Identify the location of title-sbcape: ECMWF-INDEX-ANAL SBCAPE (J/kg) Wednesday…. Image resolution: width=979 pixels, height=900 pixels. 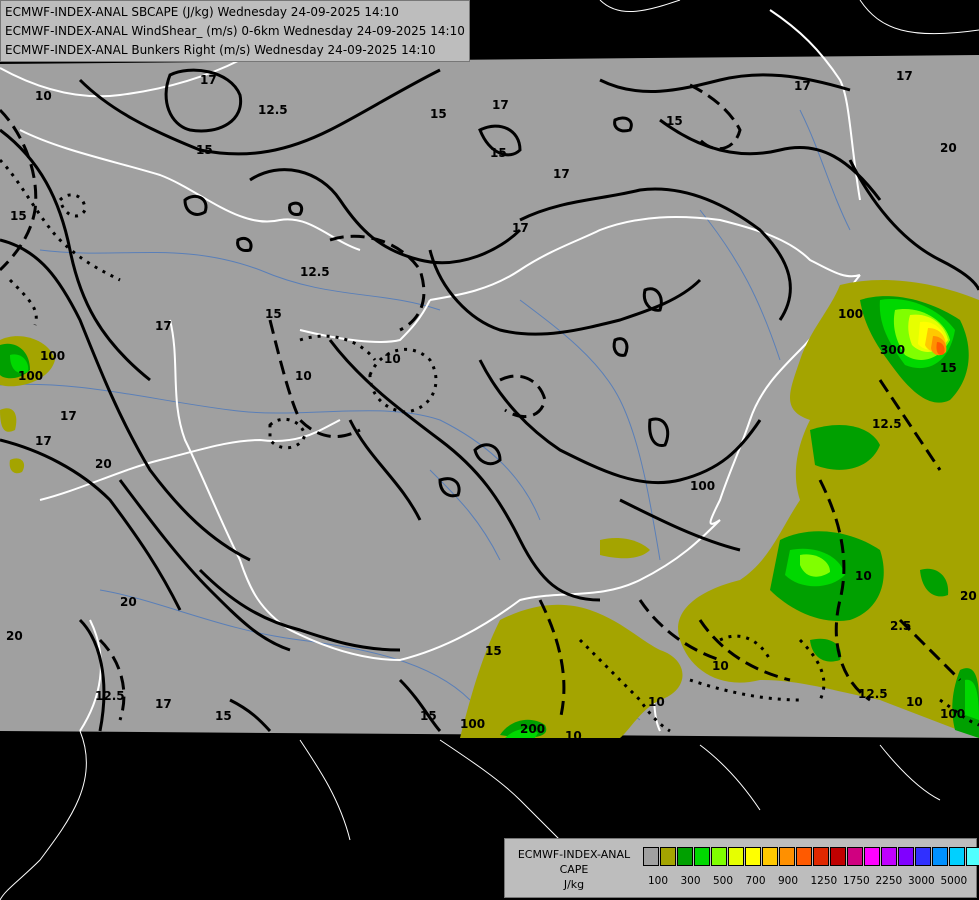
(202, 12).